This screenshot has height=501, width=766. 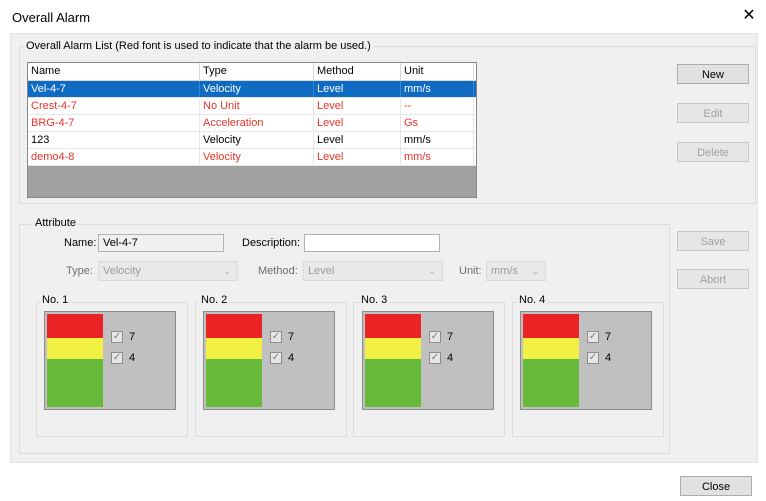 I want to click on name-field: Vel-4-7, so click(x=161, y=243).